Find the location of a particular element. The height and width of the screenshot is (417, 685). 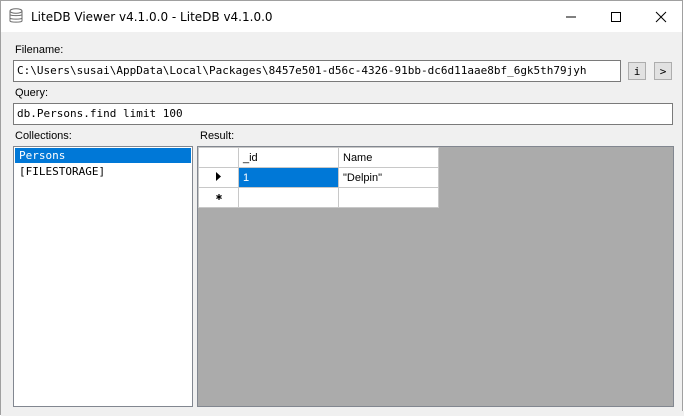

new-row-header is located at coordinates (218, 197).